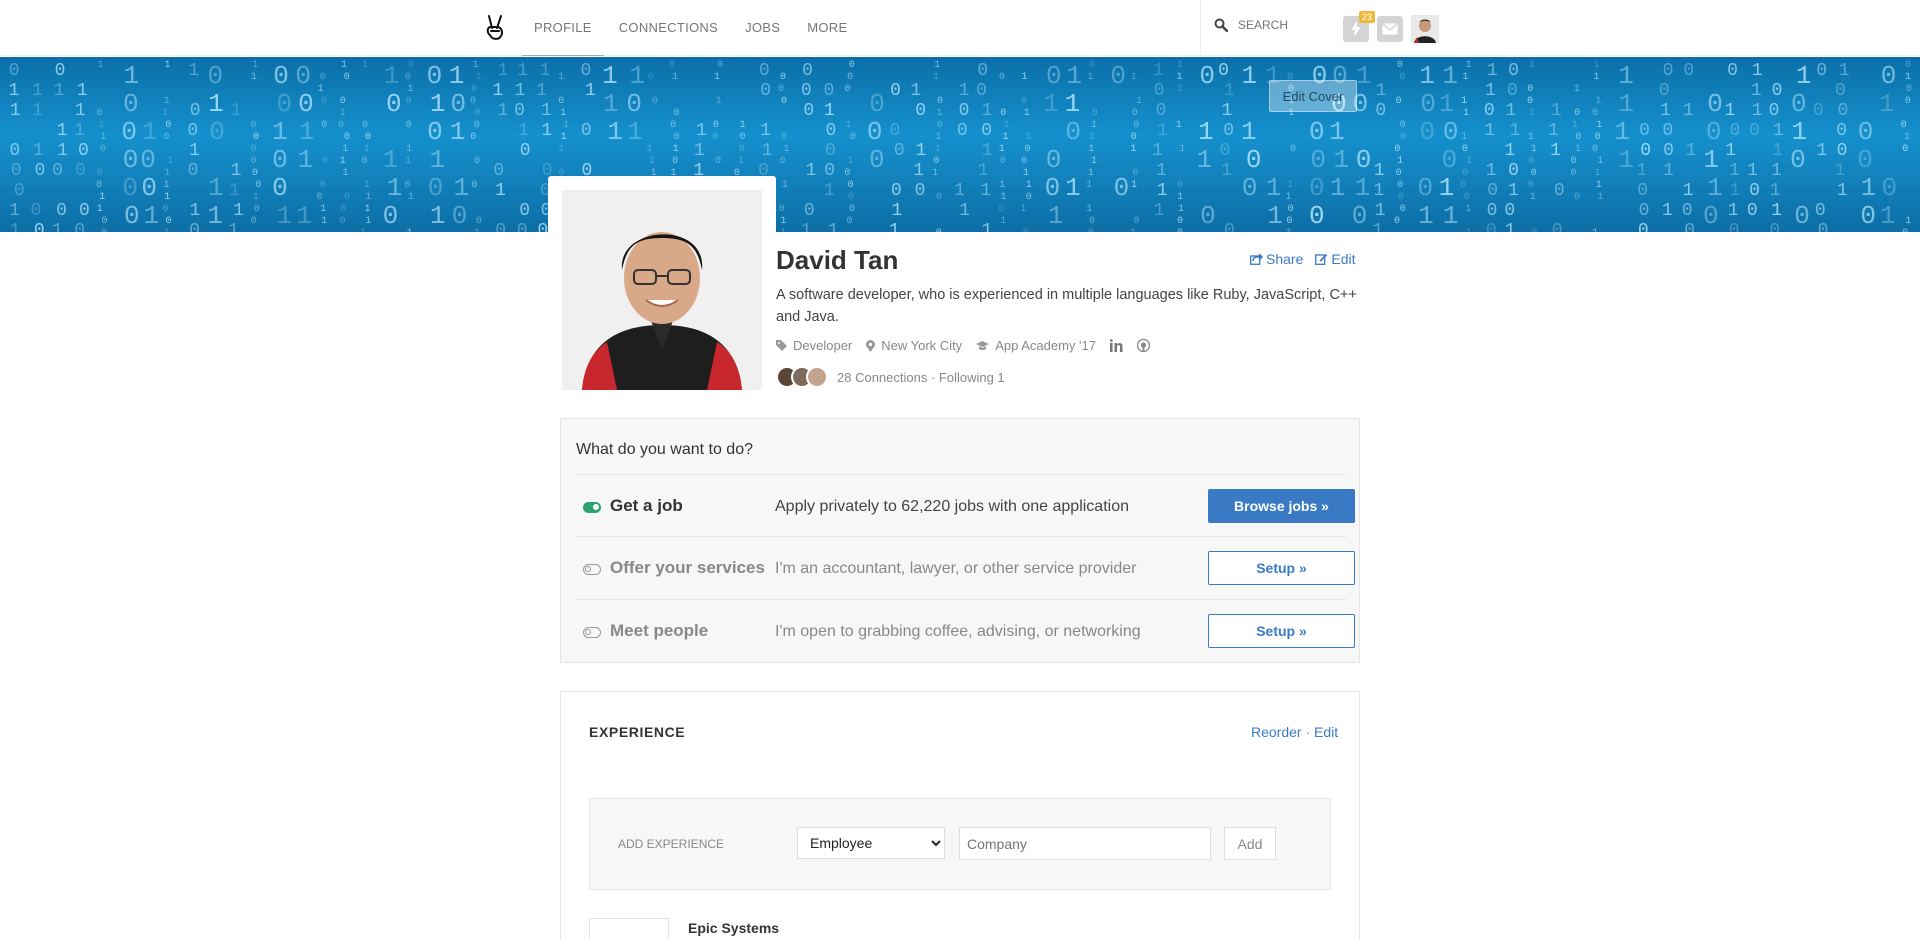 The image size is (1920, 939). Describe the element at coordinates (1276, 259) in the screenshot. I see `share-button: Share` at that location.